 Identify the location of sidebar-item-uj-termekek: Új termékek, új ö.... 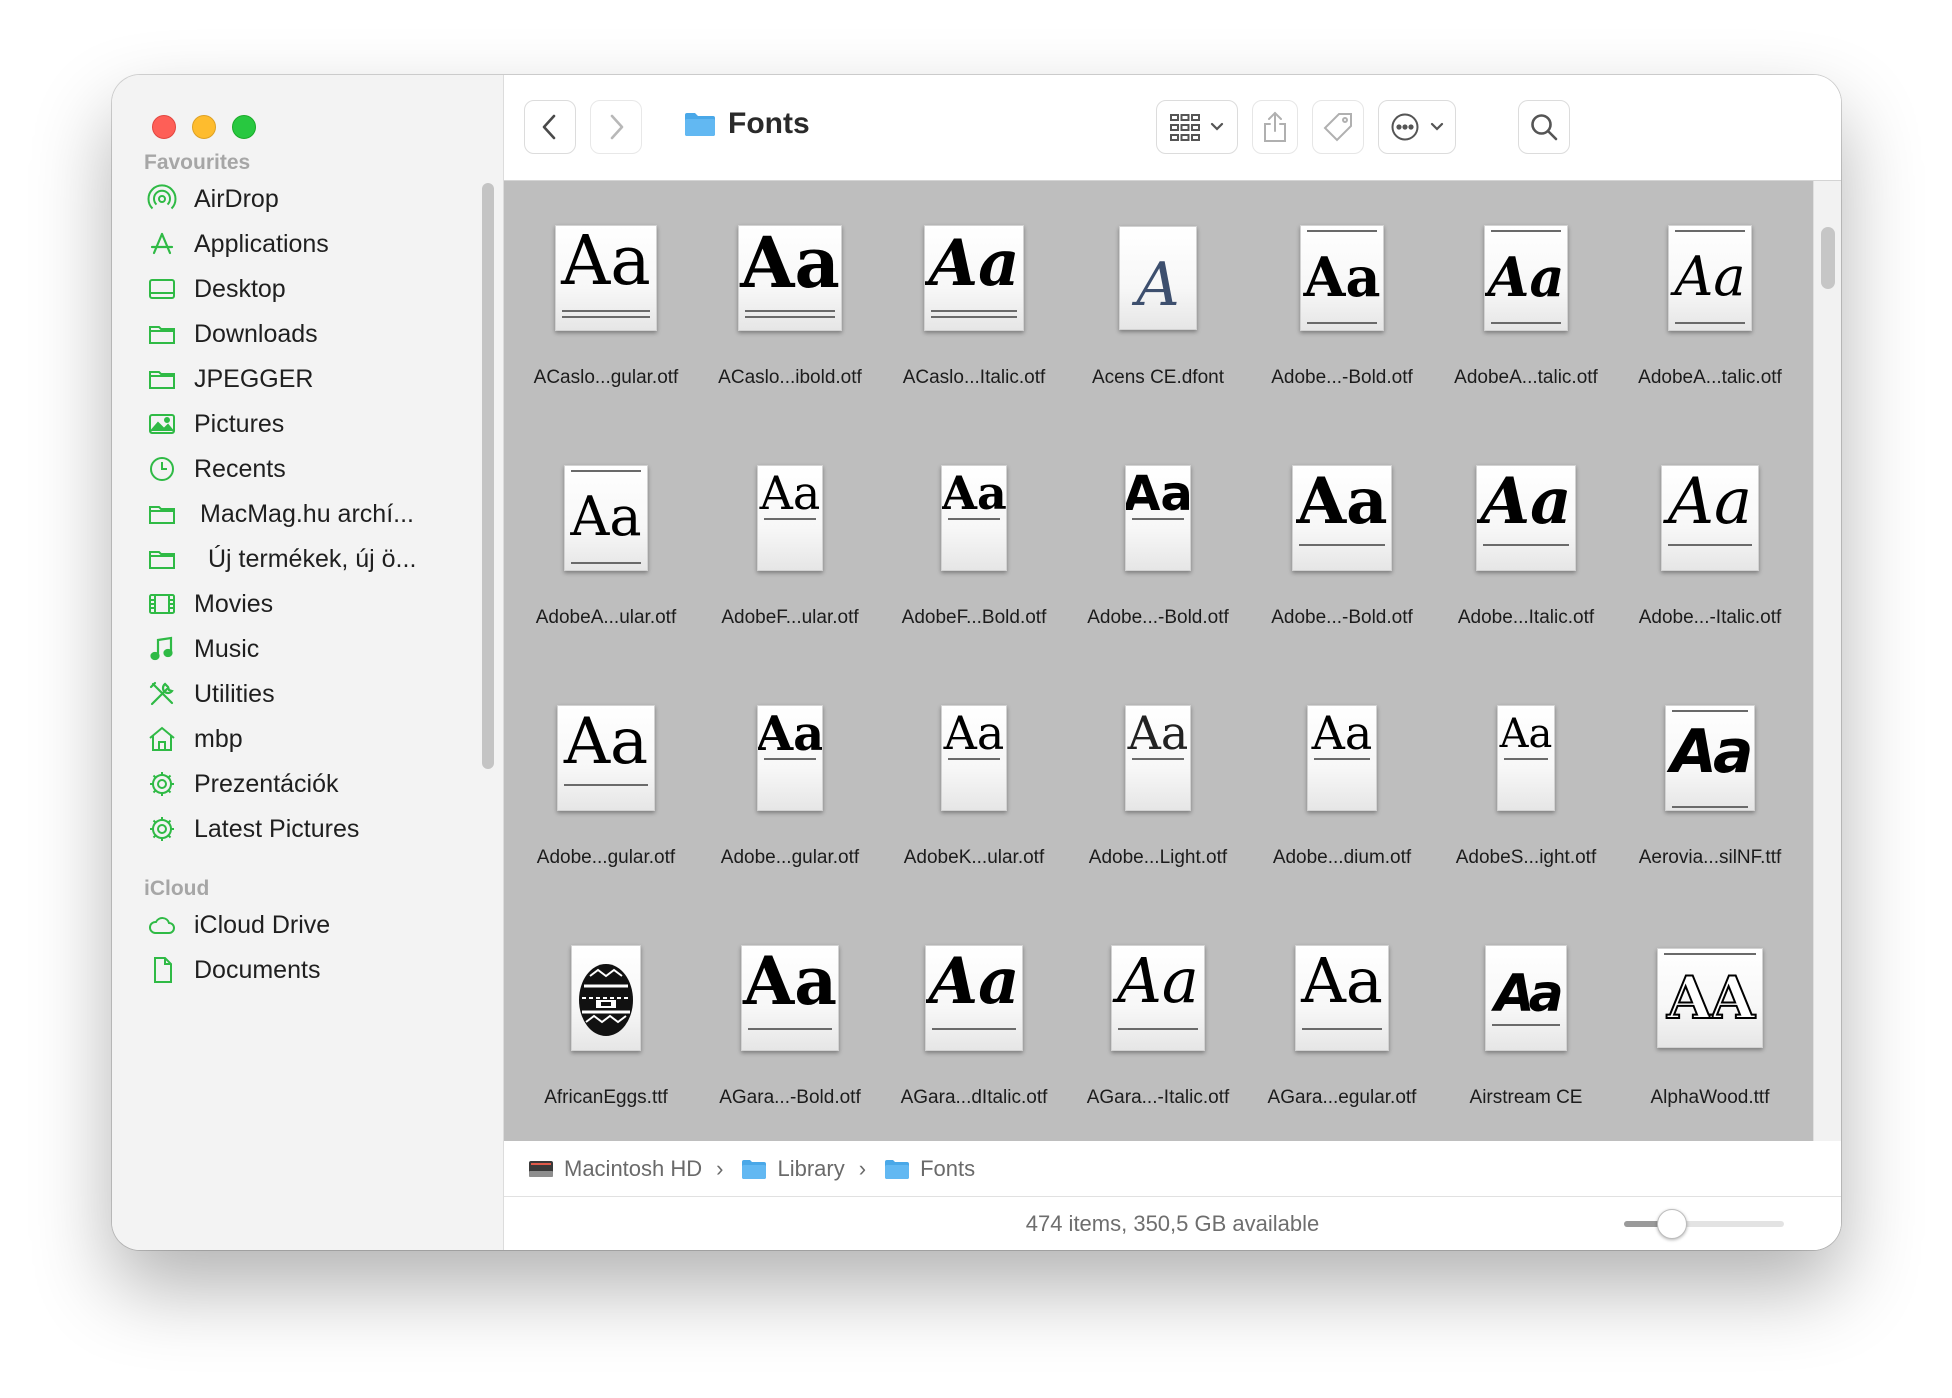
(281, 559).